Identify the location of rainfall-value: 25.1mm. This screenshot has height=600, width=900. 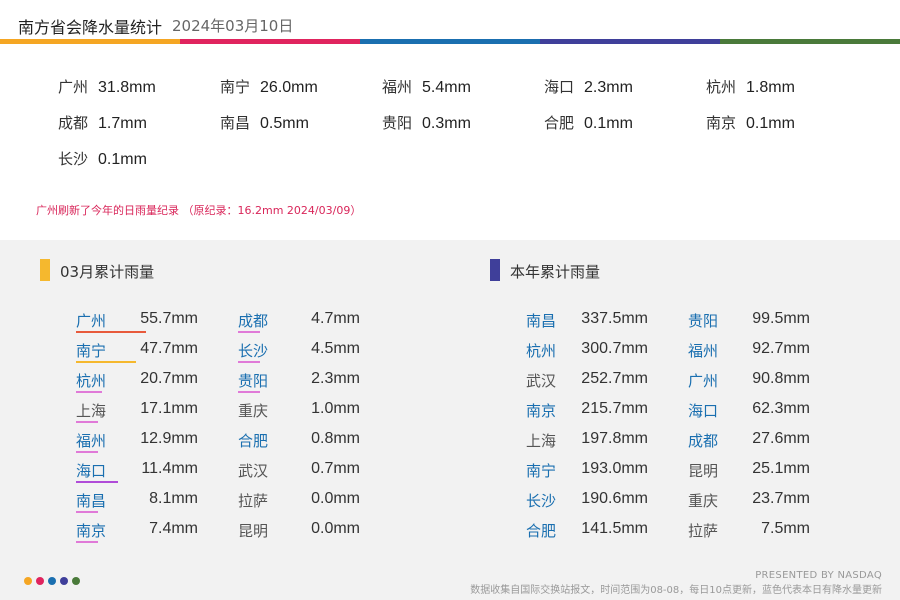
(781, 468).